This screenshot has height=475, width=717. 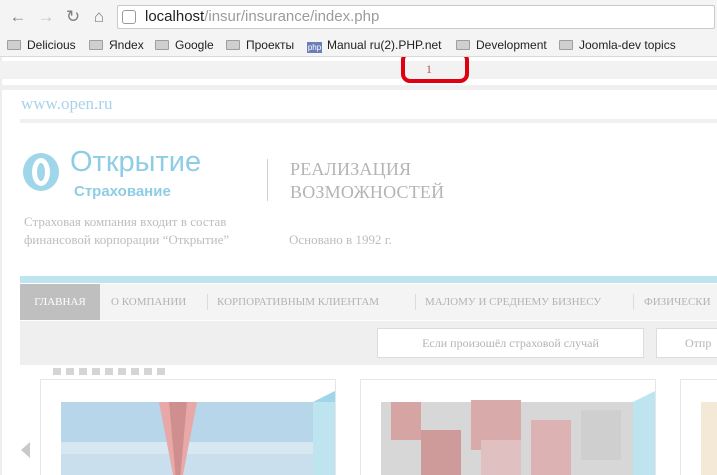 I want to click on menu-item-home: ГЛАВНАЯ, so click(x=60, y=302).